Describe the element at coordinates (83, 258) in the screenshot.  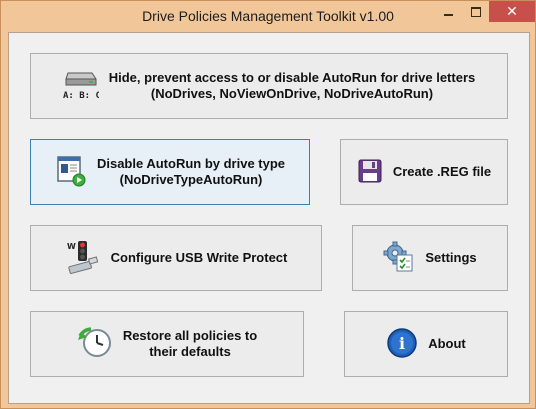
I see `usb-traffic-light-icon: W` at that location.